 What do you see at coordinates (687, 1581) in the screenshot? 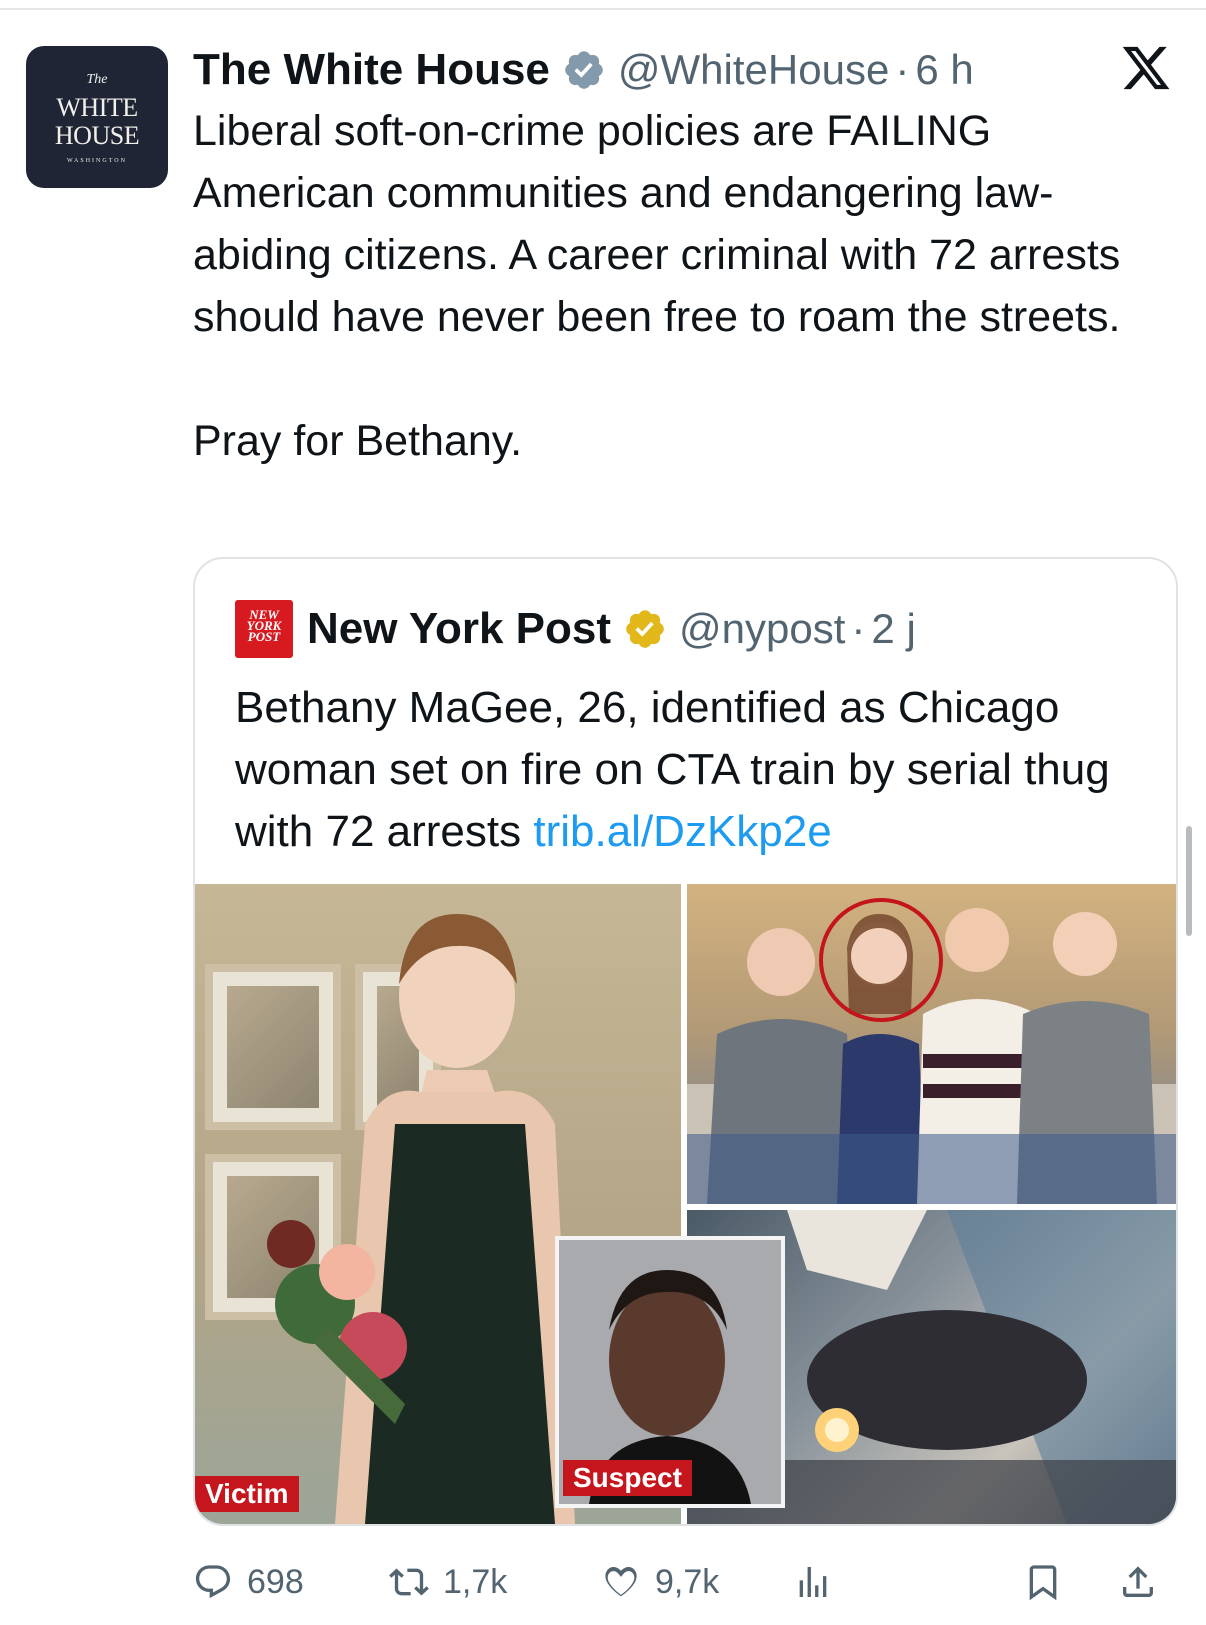
I see `like-count: 9,7k` at bounding box center [687, 1581].